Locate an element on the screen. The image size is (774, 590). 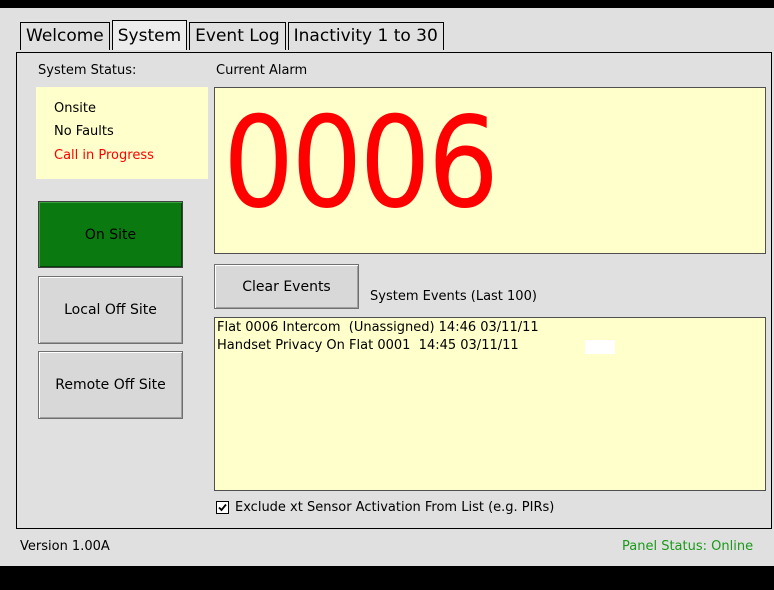
tab-inactivity: Inactivity 1 to 30 is located at coordinates (365, 36).